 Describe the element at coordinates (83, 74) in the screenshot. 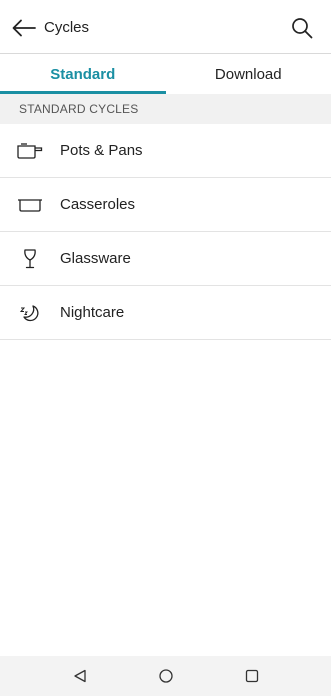

I see `tab-standard: Standard` at that location.